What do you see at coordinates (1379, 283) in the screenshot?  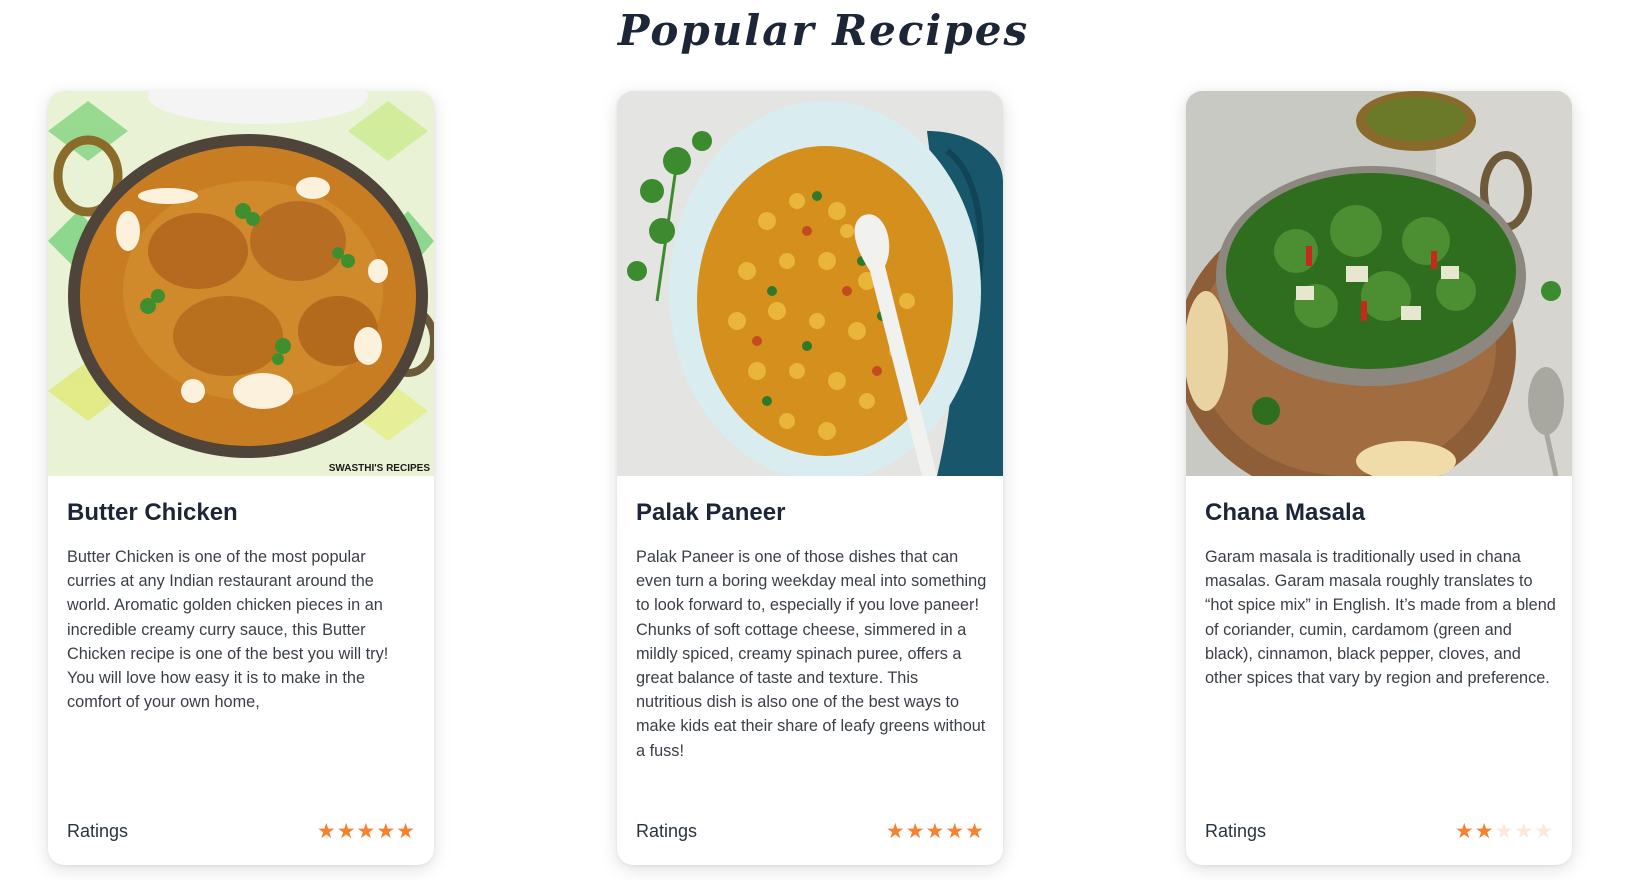 I see `recipe-image-chana-masala` at bounding box center [1379, 283].